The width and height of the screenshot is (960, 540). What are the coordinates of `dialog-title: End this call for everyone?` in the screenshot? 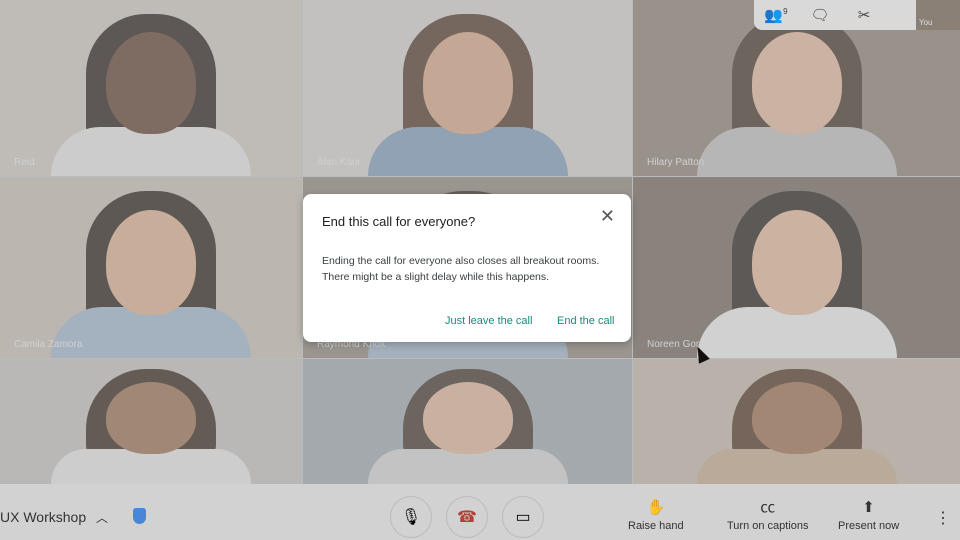 It's located at (399, 221).